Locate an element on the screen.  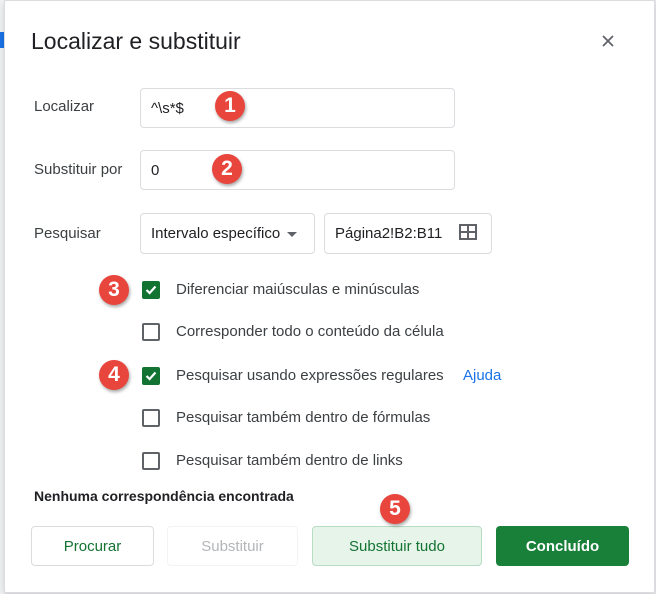
callout-badge-1: 1 is located at coordinates (230, 106).